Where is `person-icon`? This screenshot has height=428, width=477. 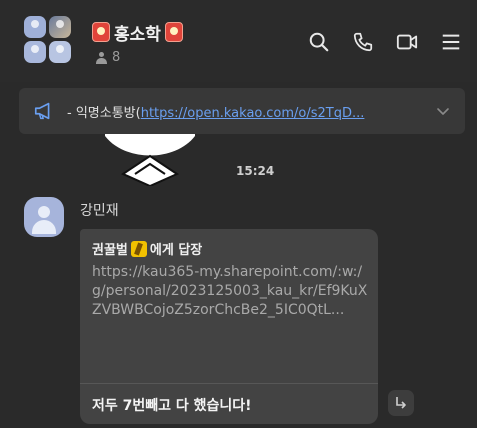 person-icon is located at coordinates (101, 57).